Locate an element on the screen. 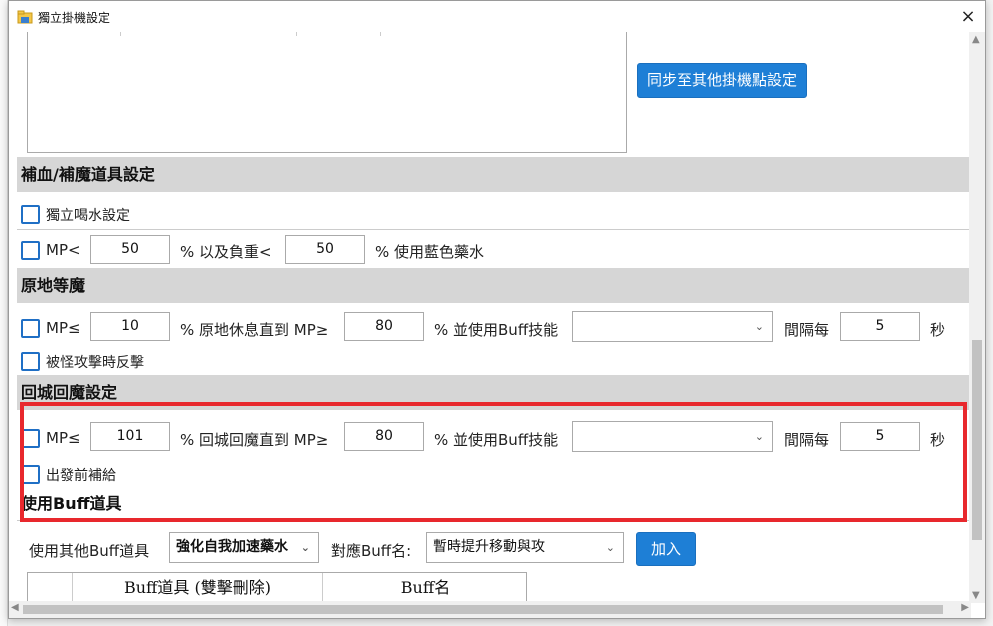  table-header-buff-item: Buff道具 (雙擊刪除) is located at coordinates (198, 588).